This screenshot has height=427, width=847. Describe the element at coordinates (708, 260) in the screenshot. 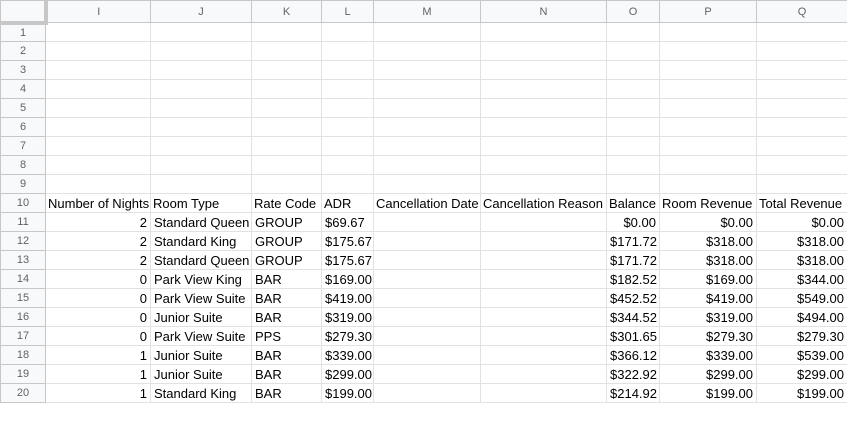

I see `cell-p: $318.00` at that location.